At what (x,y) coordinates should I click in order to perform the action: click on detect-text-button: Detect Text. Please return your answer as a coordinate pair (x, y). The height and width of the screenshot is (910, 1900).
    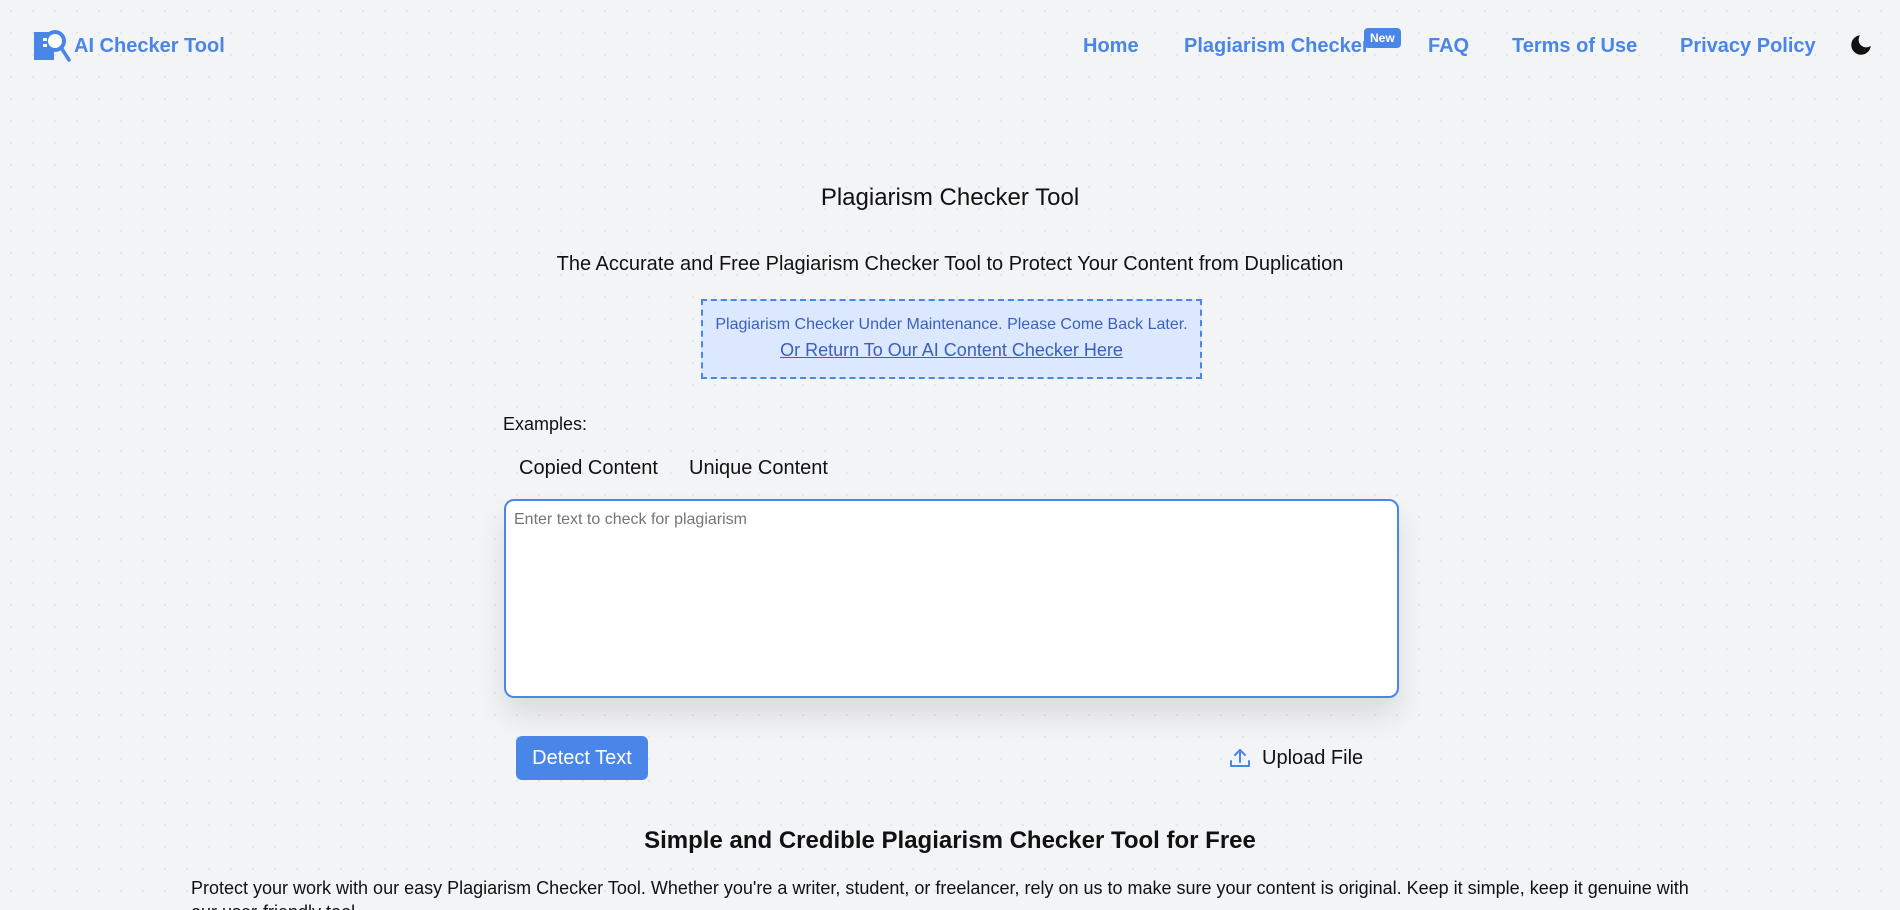
    Looking at the image, I should click on (582, 758).